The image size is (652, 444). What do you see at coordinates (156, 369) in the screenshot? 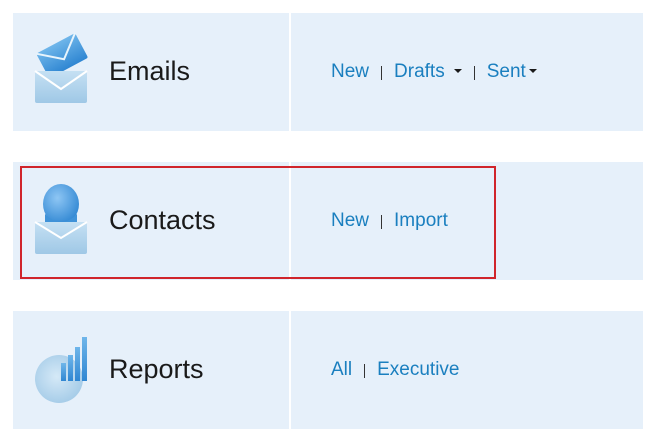
I see `reports-title: Reports` at bounding box center [156, 369].